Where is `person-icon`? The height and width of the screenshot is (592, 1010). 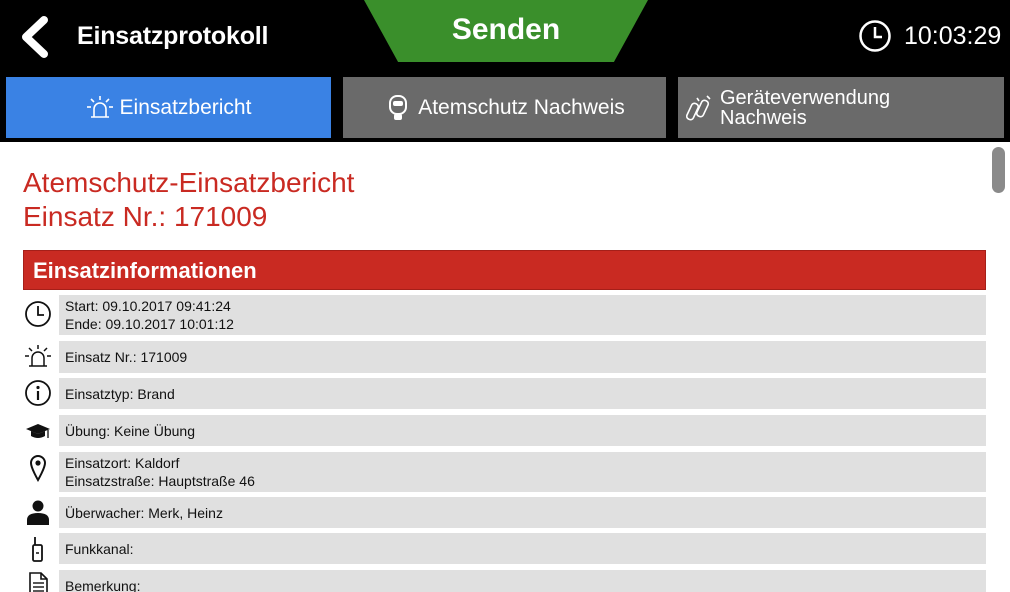 person-icon is located at coordinates (38, 512).